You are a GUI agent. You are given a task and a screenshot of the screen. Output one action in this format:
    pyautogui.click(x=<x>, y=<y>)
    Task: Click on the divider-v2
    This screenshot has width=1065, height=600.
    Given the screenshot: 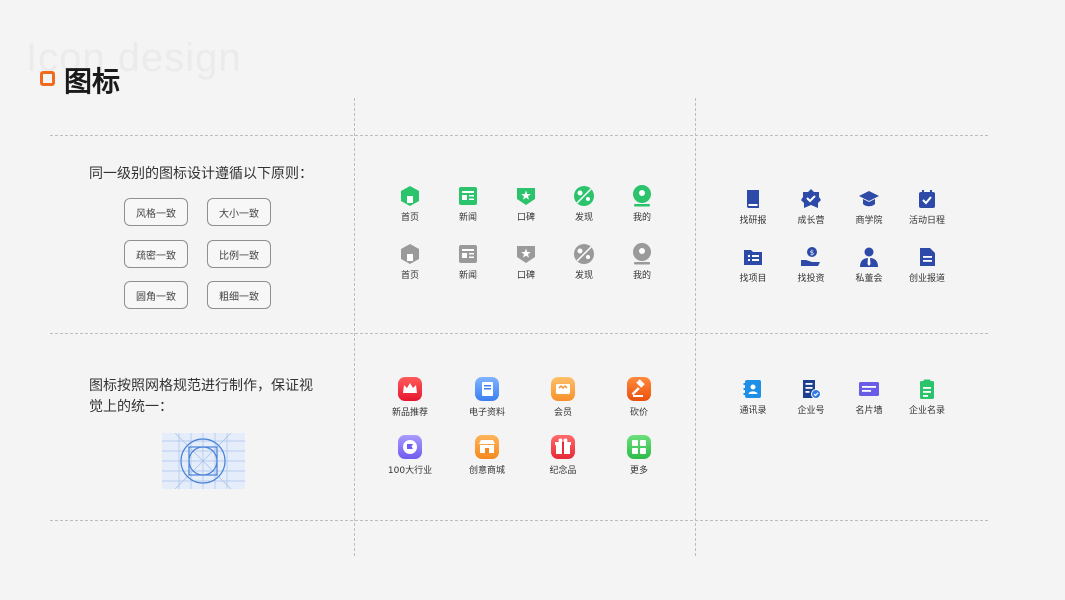 What is the action you would take?
    pyautogui.click(x=695, y=327)
    